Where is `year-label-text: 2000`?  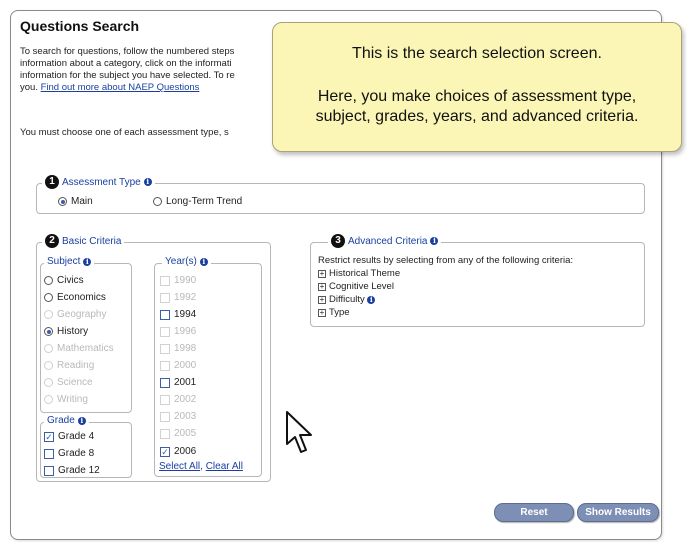
year-label-text: 2000 is located at coordinates (185, 365).